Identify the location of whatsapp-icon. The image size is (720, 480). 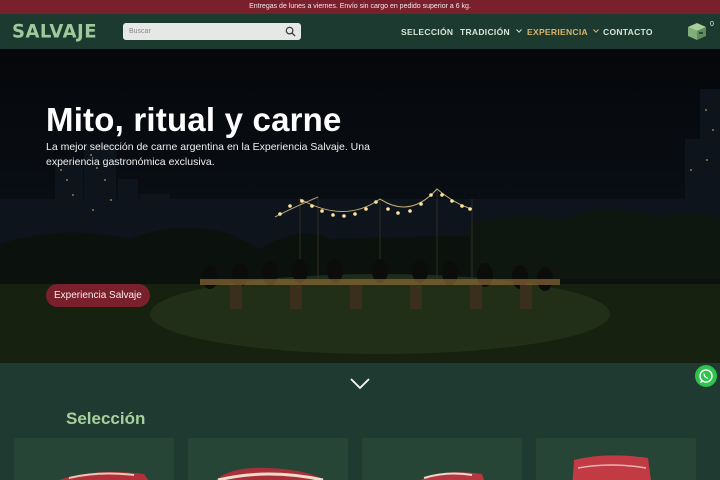
(706, 376).